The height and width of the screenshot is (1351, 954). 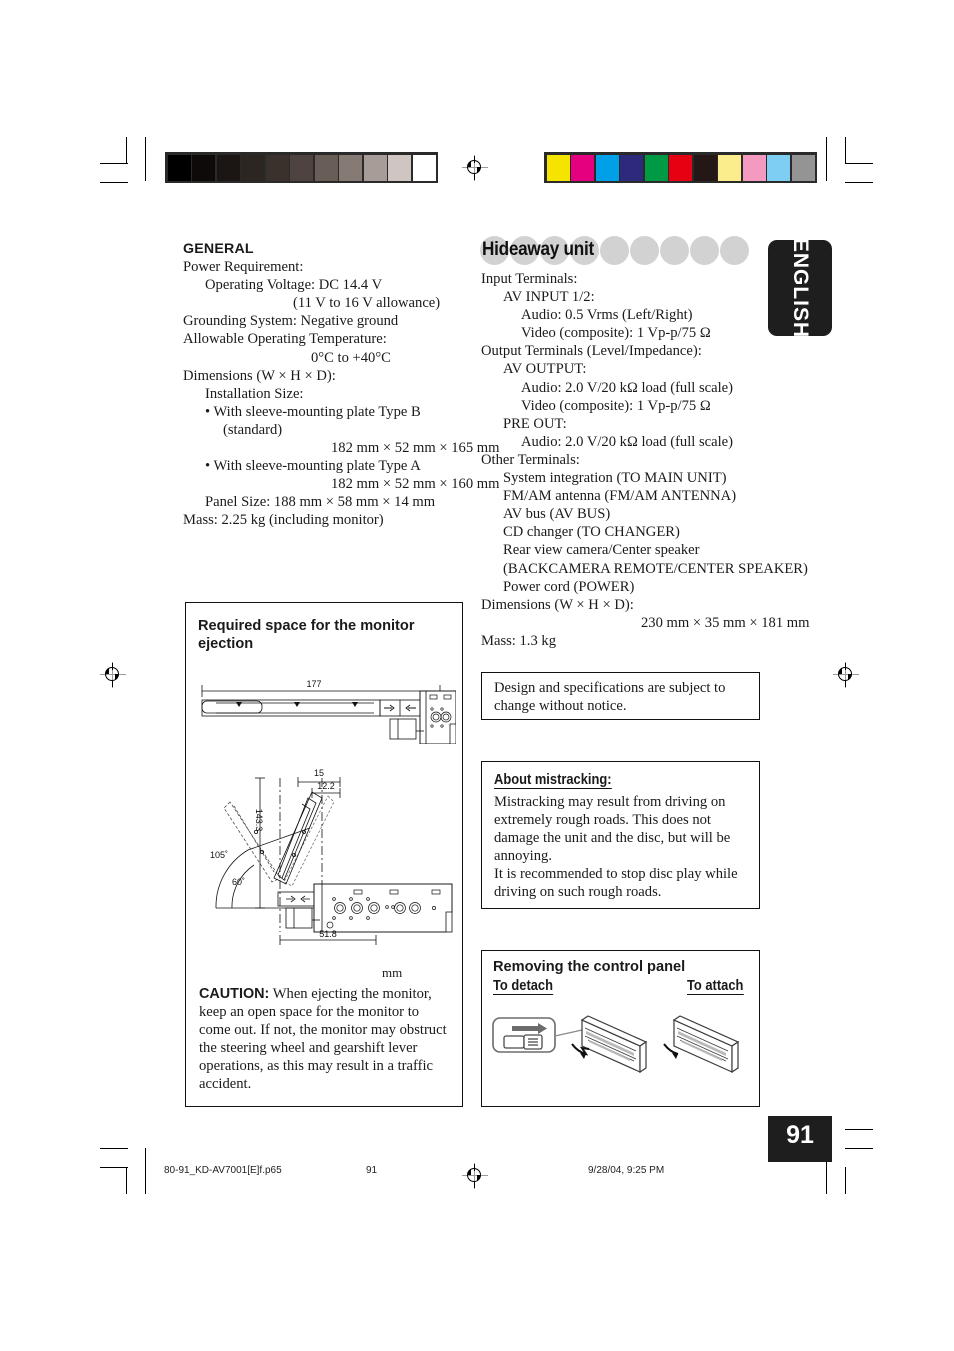 What do you see at coordinates (715, 986) in the screenshot?
I see `label-to-attach: To attach` at bounding box center [715, 986].